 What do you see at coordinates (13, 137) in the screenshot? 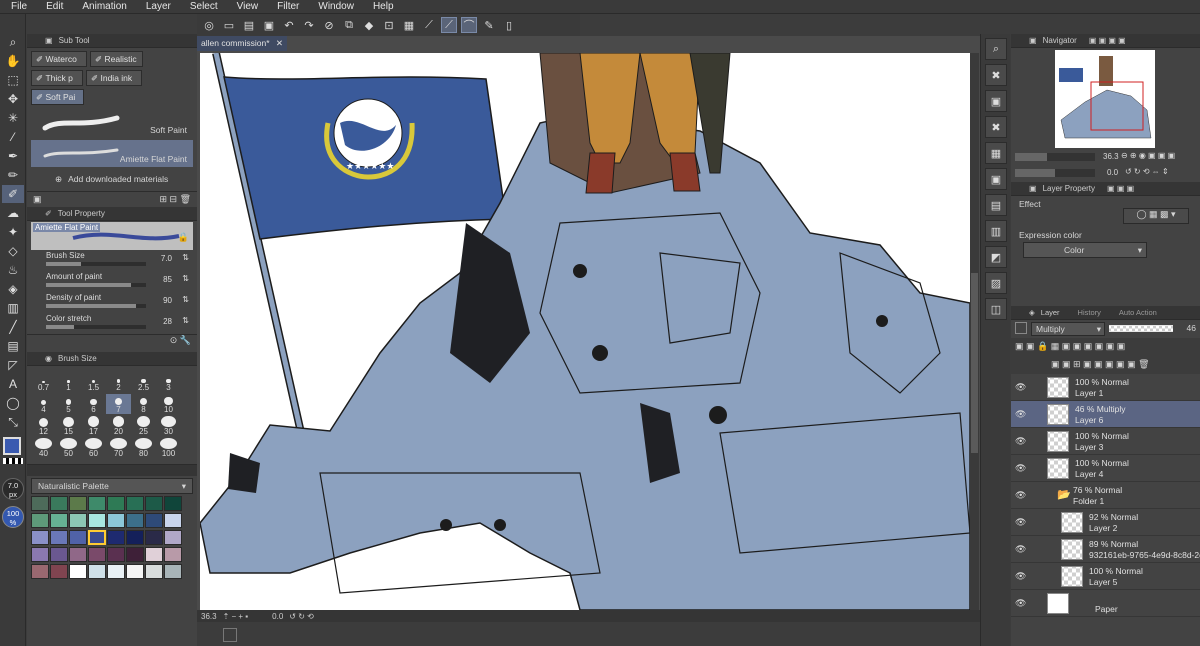
I see `eyedropper-tool-icon: ⁄` at bounding box center [13, 137].